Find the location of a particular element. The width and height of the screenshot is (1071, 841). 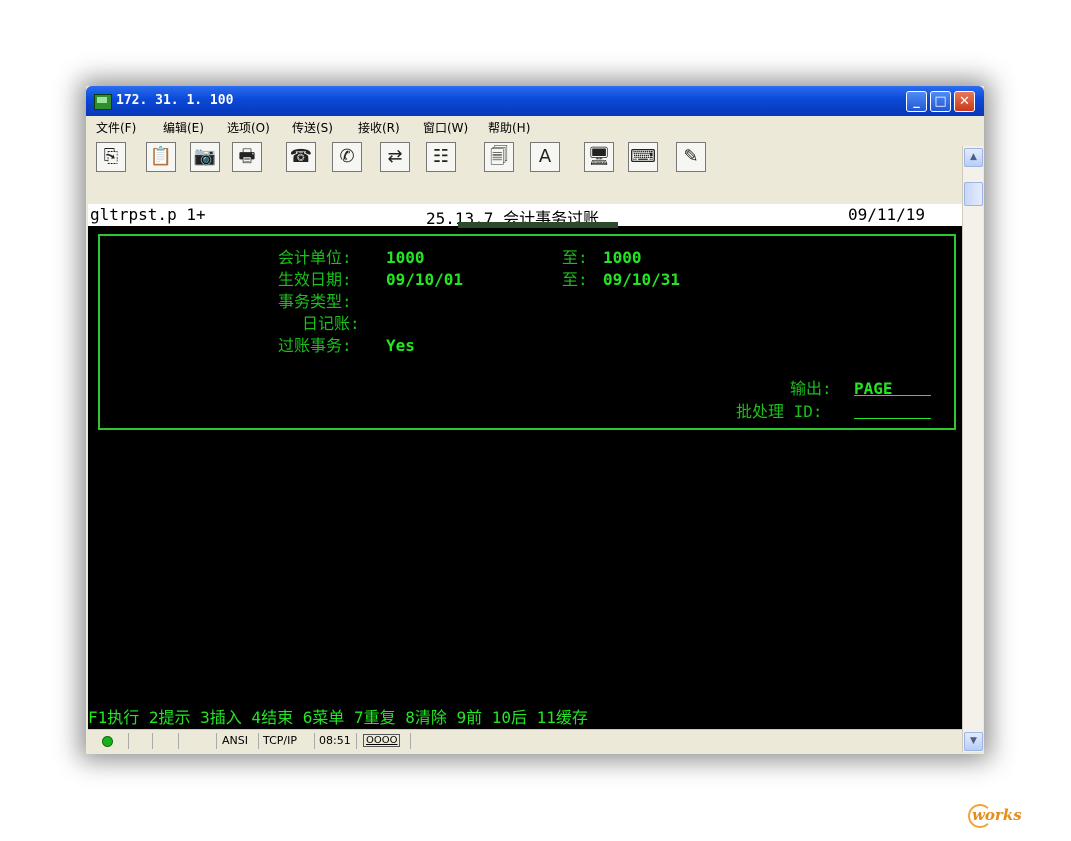

vertical-scrollbar: ▲ ▼ is located at coordinates (972, 449).